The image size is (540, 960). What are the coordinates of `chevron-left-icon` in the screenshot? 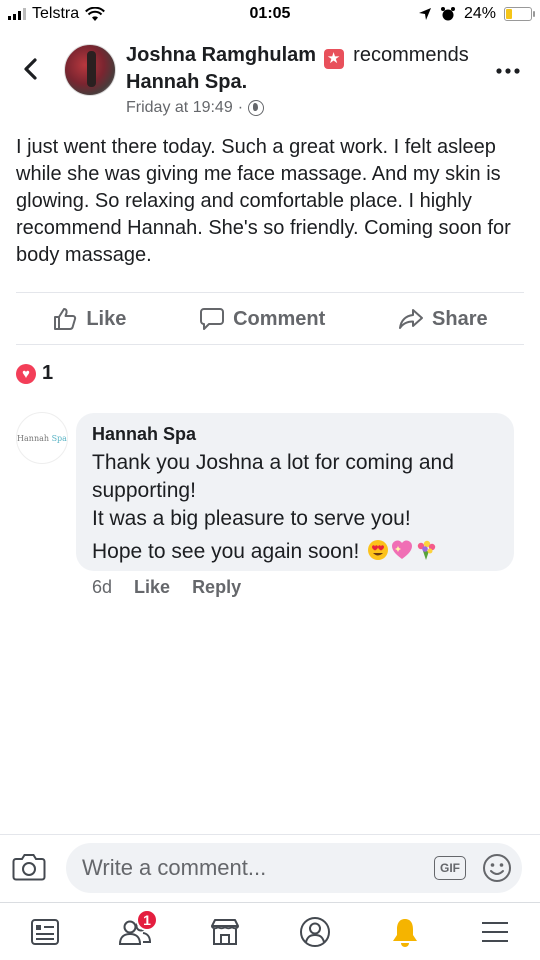 It's located at (30, 69).